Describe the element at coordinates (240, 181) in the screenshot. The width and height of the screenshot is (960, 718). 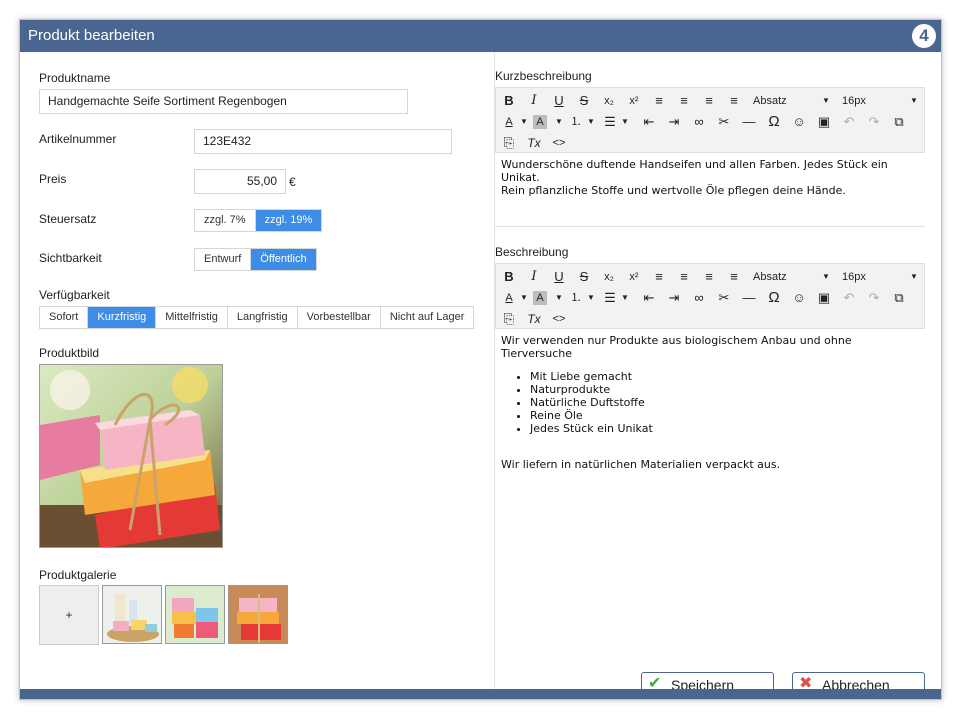
I see `price-input: 55,00` at that location.